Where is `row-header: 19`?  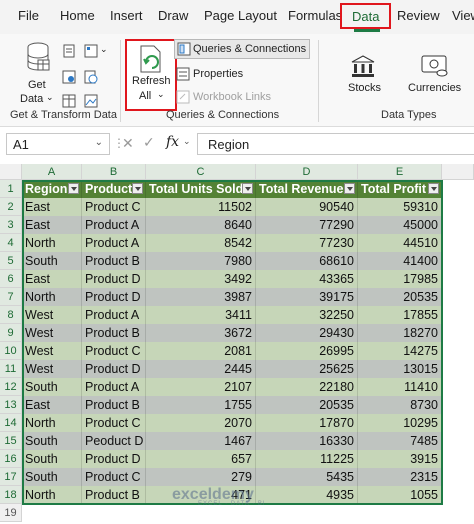 row-header: 19 is located at coordinates (11, 513).